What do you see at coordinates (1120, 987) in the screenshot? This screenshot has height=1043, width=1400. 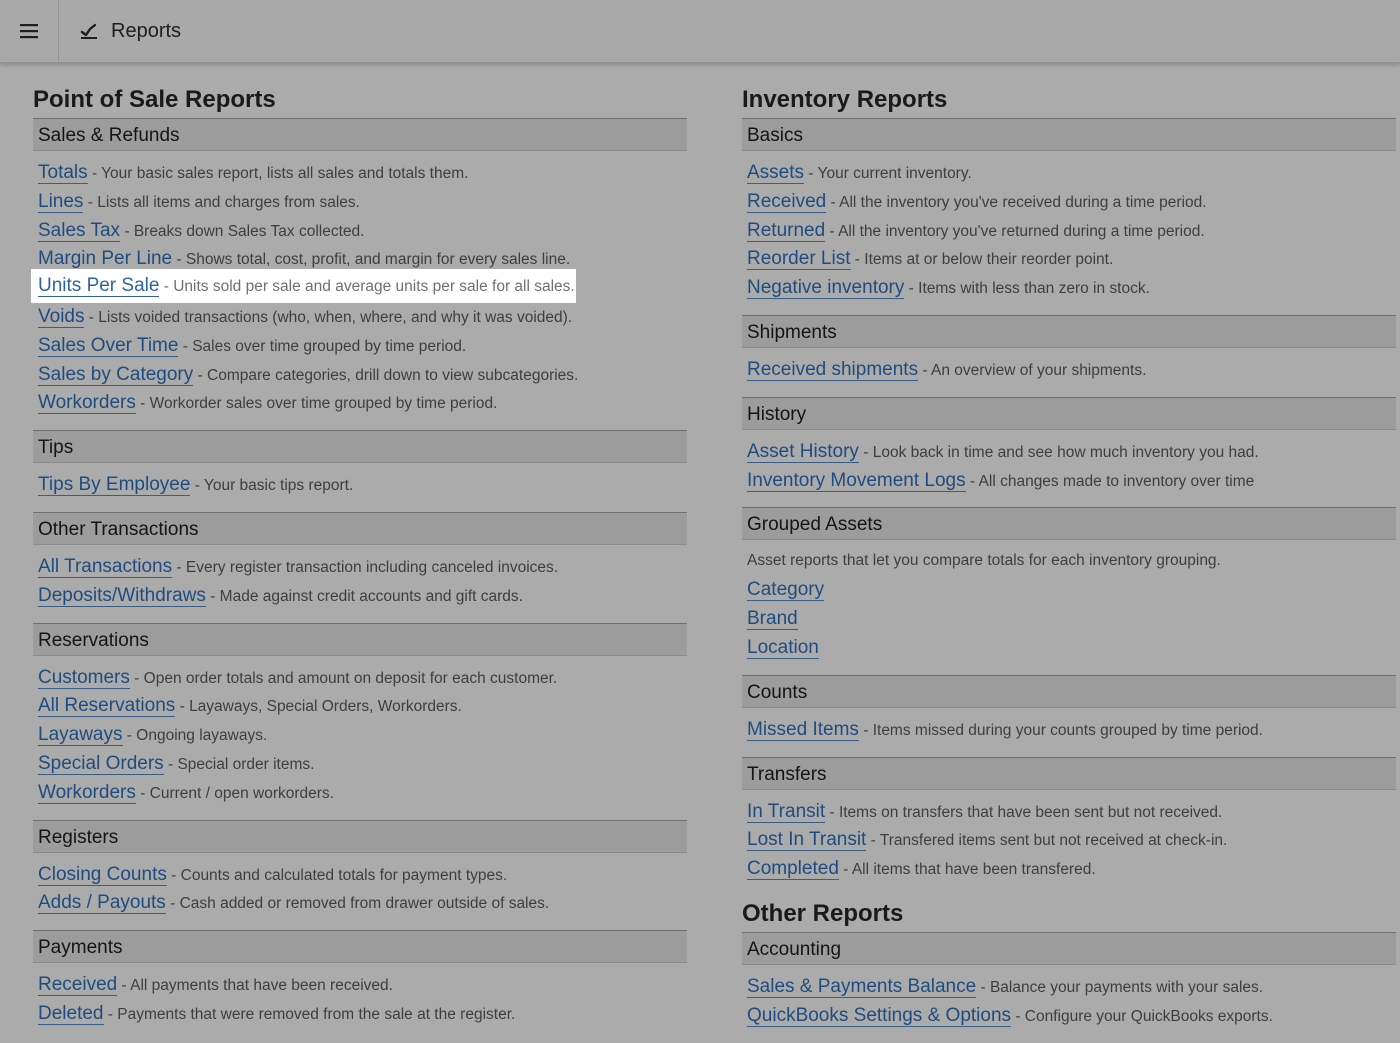 I see `report-description: - Balance your payments with your sales.` at bounding box center [1120, 987].